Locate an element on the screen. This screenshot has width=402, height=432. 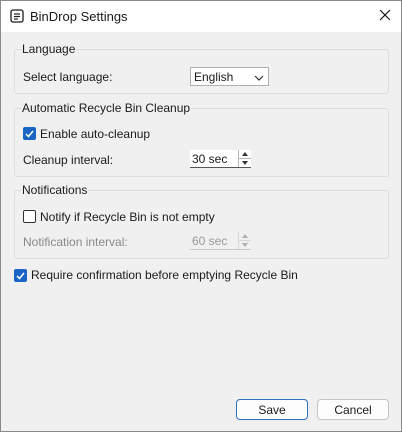
close-icon is located at coordinates (385, 16).